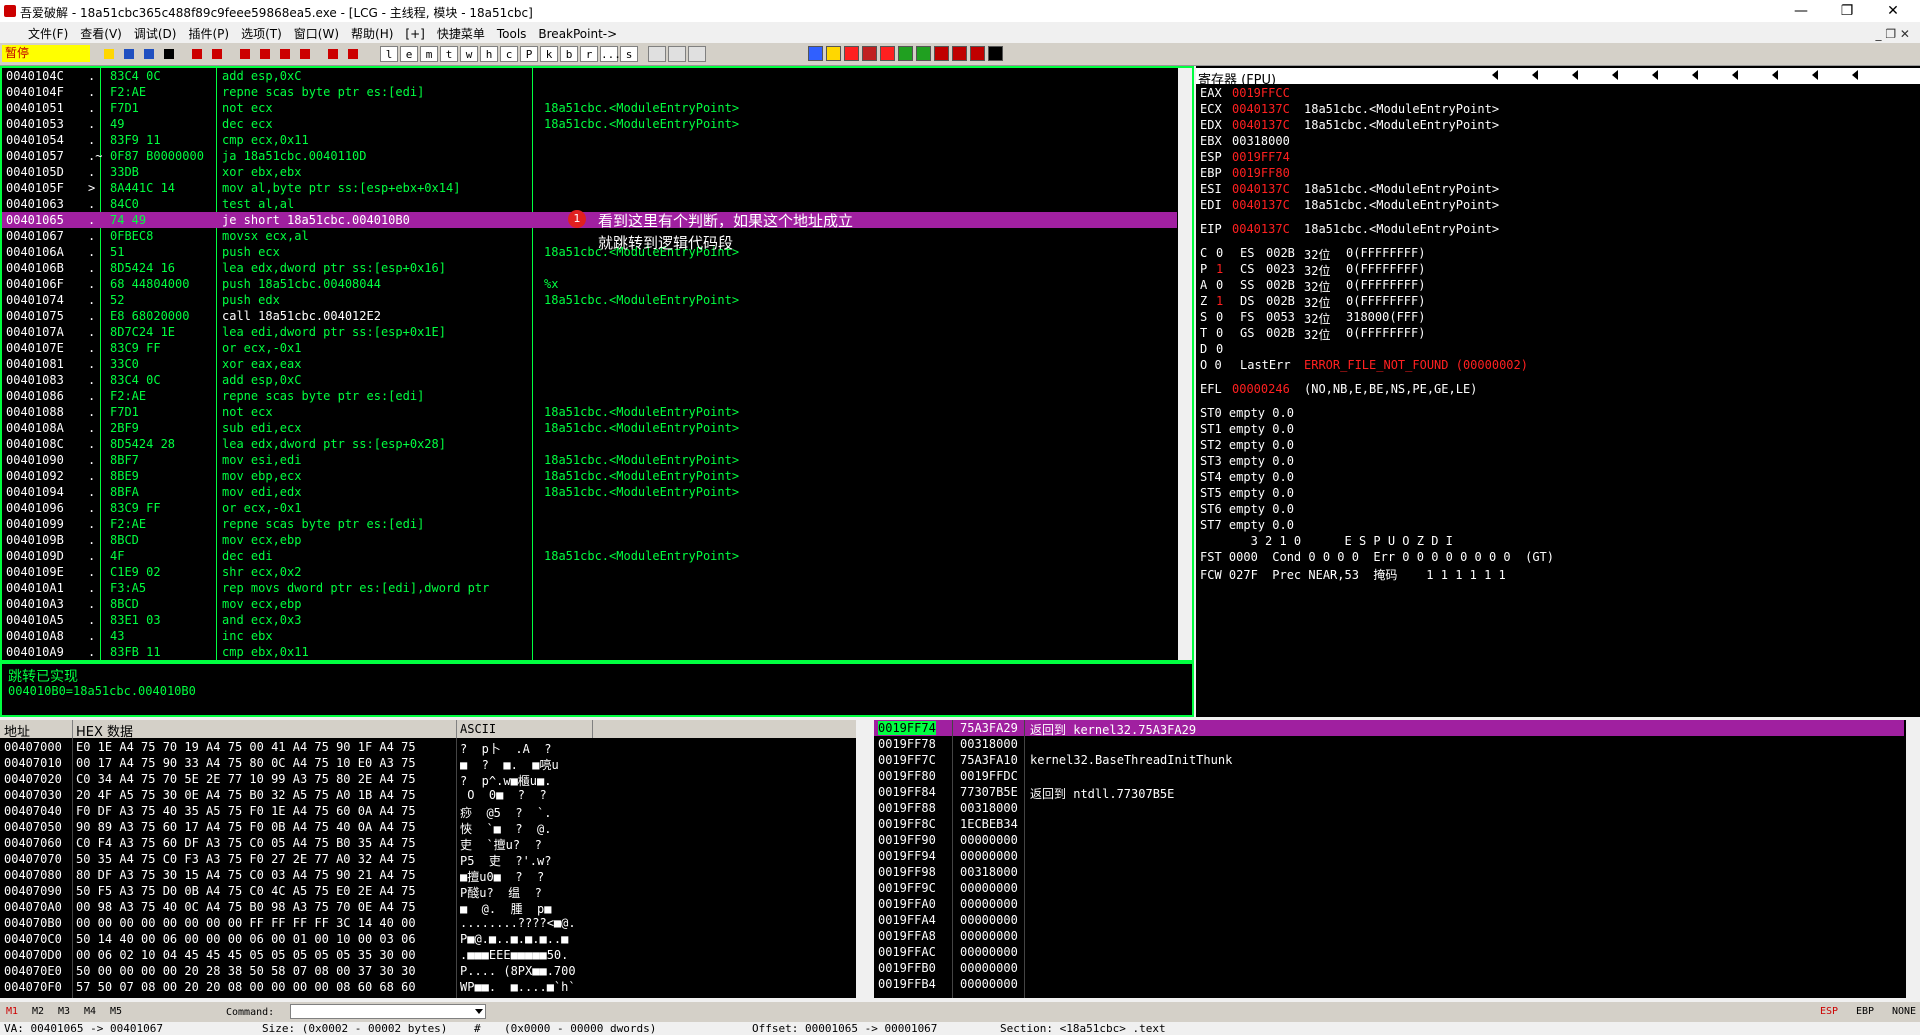 This screenshot has width=1920, height=1035. What do you see at coordinates (116, 1011) in the screenshot?
I see `mark-button-m5: M5` at bounding box center [116, 1011].